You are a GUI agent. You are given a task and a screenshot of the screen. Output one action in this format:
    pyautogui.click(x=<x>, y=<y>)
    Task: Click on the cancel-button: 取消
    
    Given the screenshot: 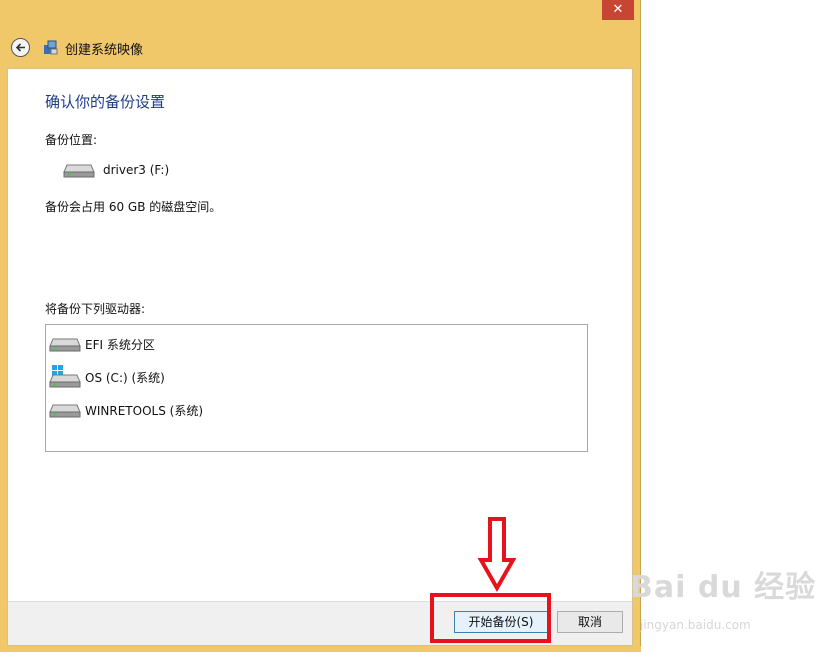 What is the action you would take?
    pyautogui.click(x=590, y=622)
    